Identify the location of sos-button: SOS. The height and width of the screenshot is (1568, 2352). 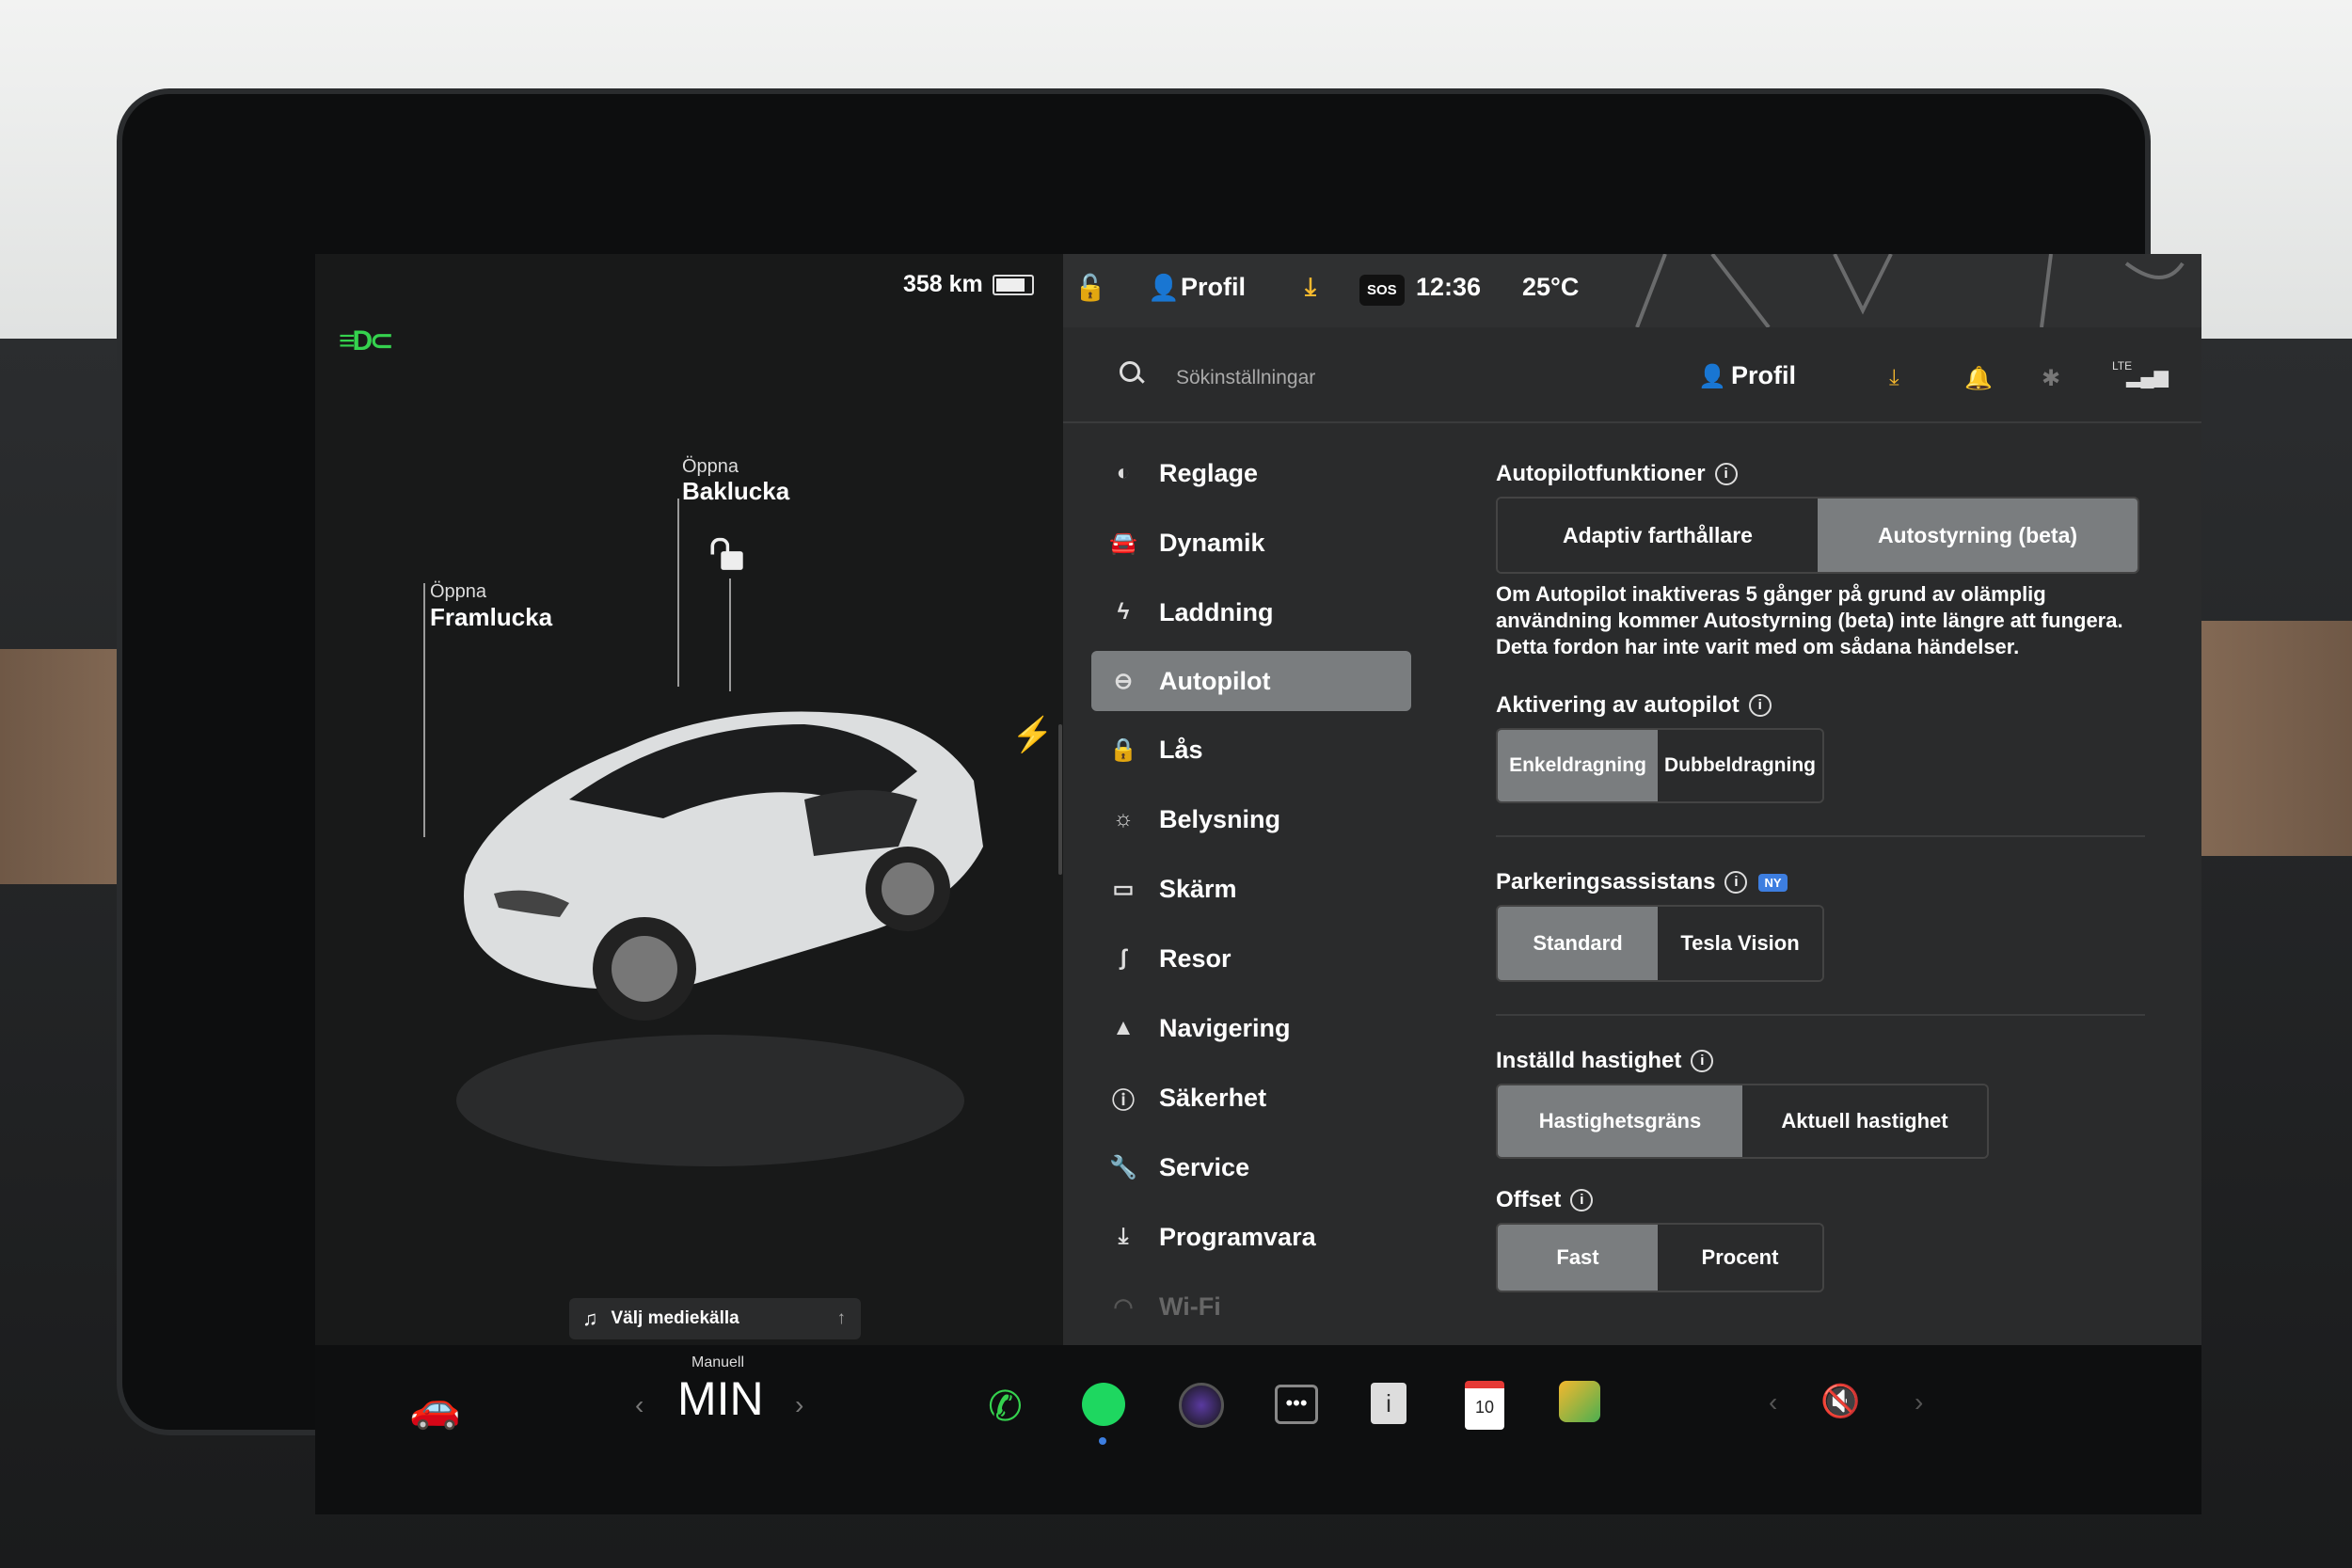
(1382, 290).